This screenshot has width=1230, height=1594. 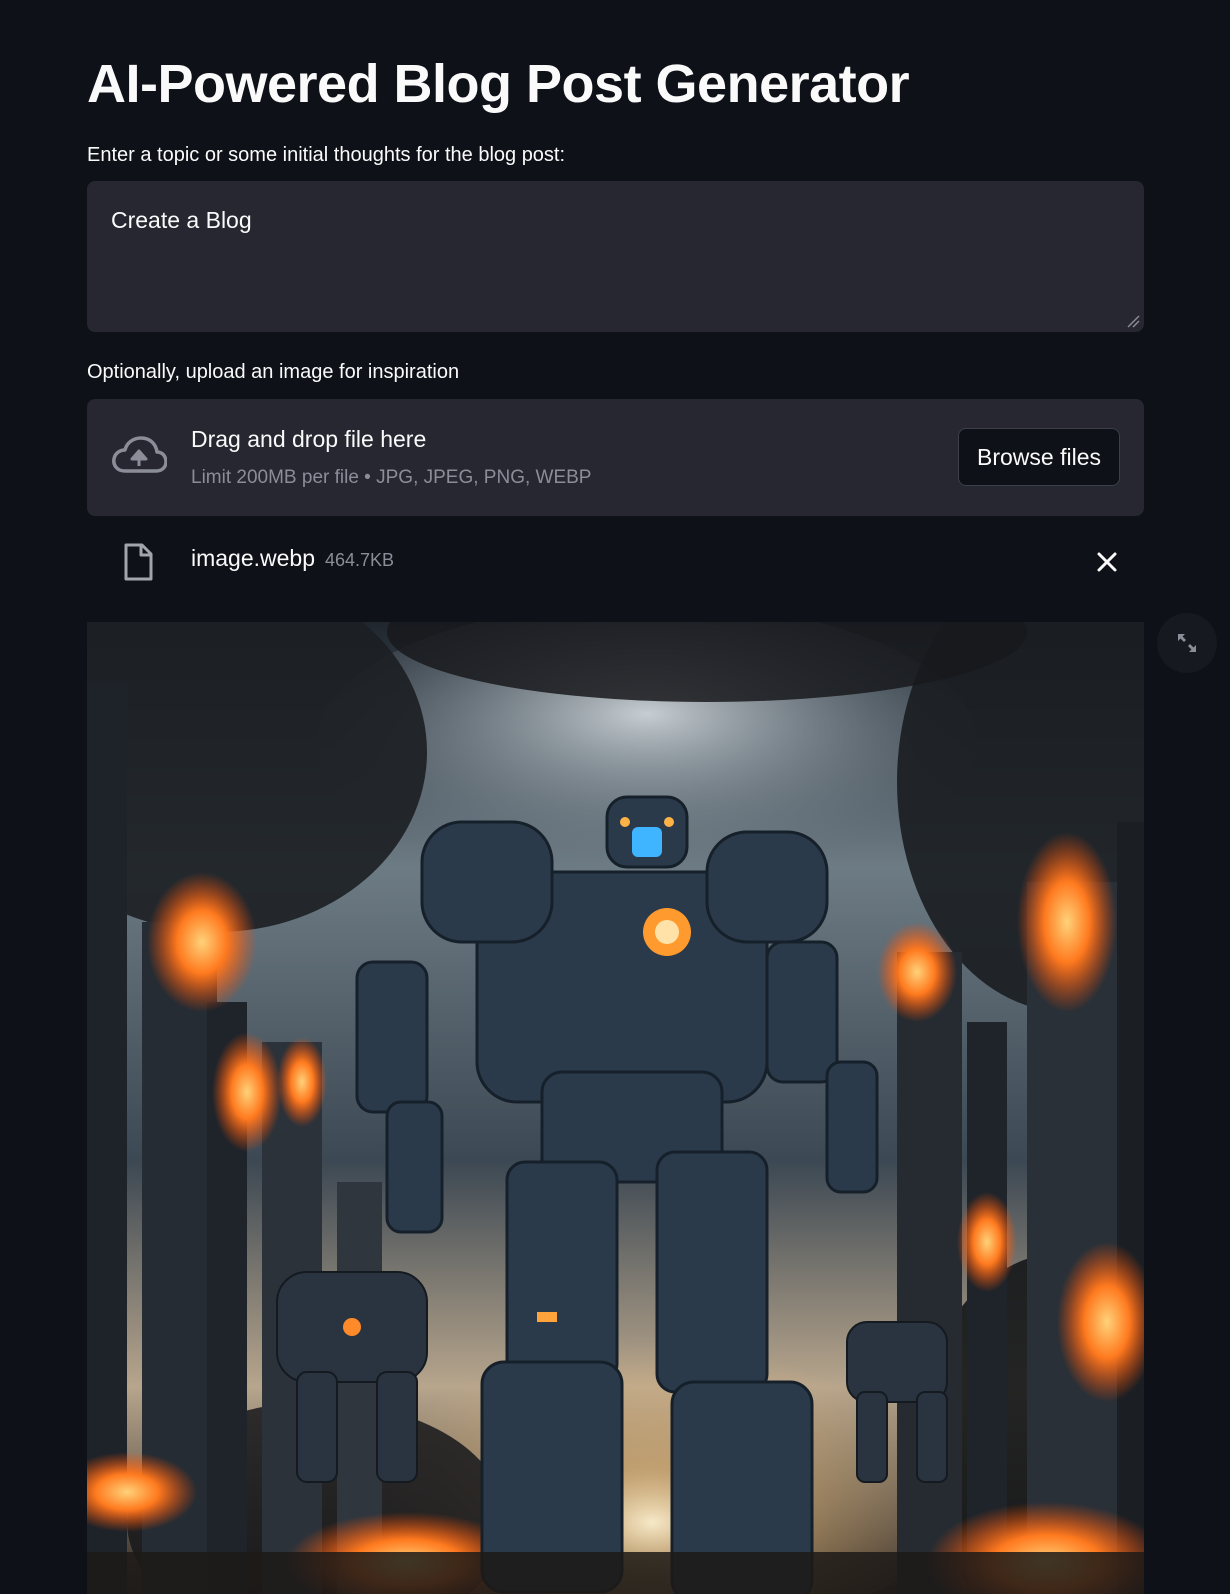 I want to click on dropzone-title: Drag and drop file here, so click(x=309, y=439).